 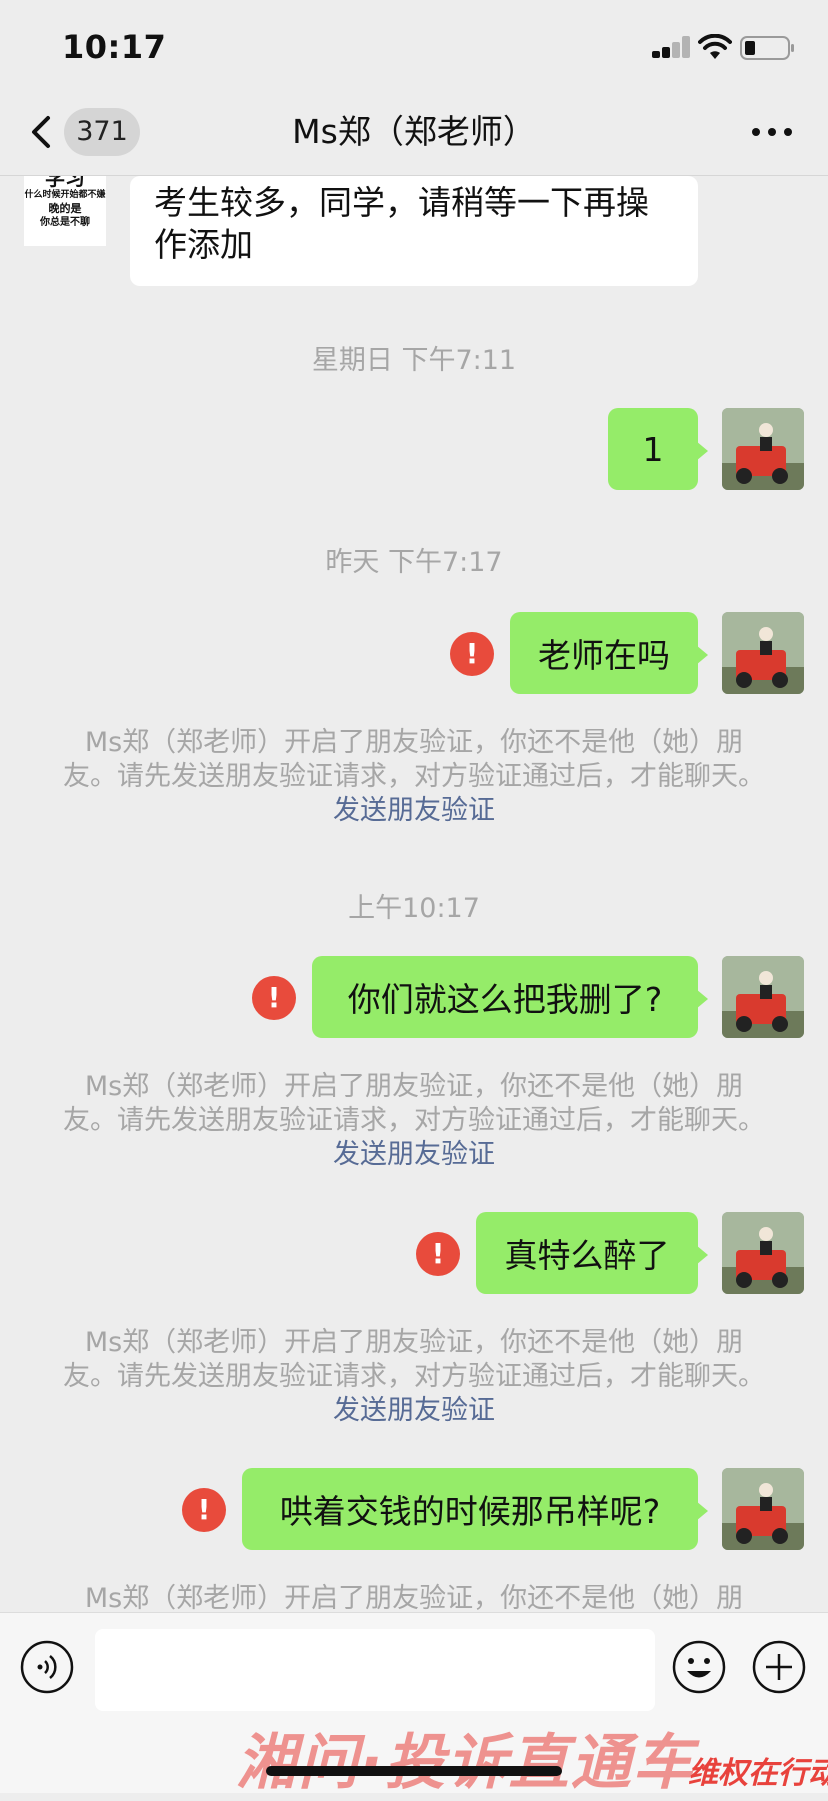 What do you see at coordinates (65, 208) in the screenshot?
I see `sender-avatar-line: 晚的是` at bounding box center [65, 208].